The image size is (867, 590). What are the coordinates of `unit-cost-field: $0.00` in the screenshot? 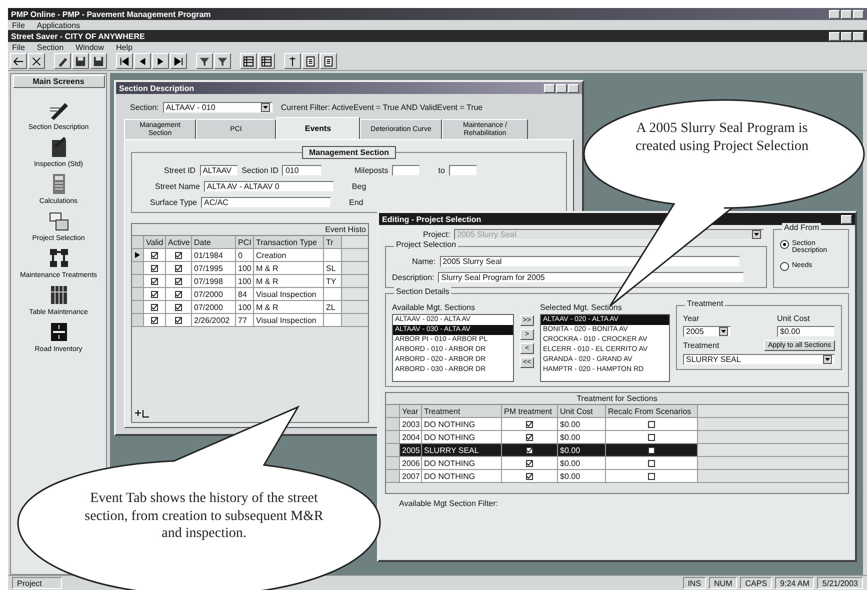 It's located at (806, 331).